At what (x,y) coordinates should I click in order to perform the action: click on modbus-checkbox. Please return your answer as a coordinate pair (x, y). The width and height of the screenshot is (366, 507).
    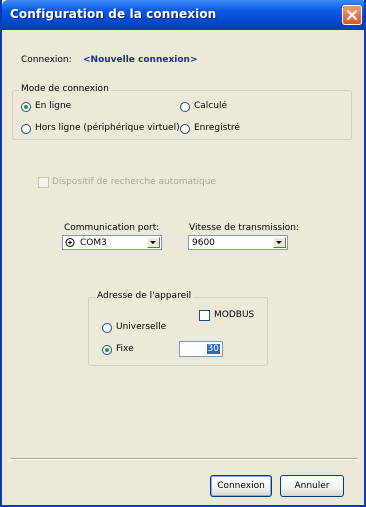
    Looking at the image, I should click on (204, 315).